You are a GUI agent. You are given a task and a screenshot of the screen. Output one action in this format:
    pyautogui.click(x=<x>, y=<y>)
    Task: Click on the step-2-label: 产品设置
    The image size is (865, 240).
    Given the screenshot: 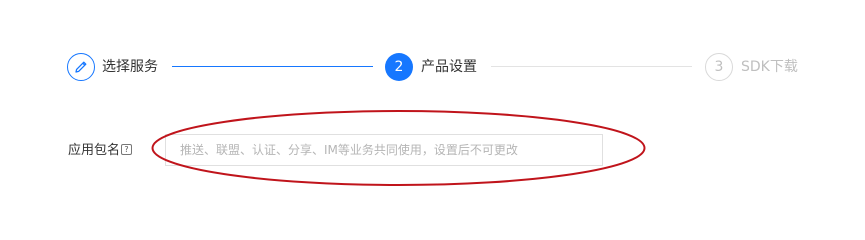 What is the action you would take?
    pyautogui.click(x=449, y=67)
    